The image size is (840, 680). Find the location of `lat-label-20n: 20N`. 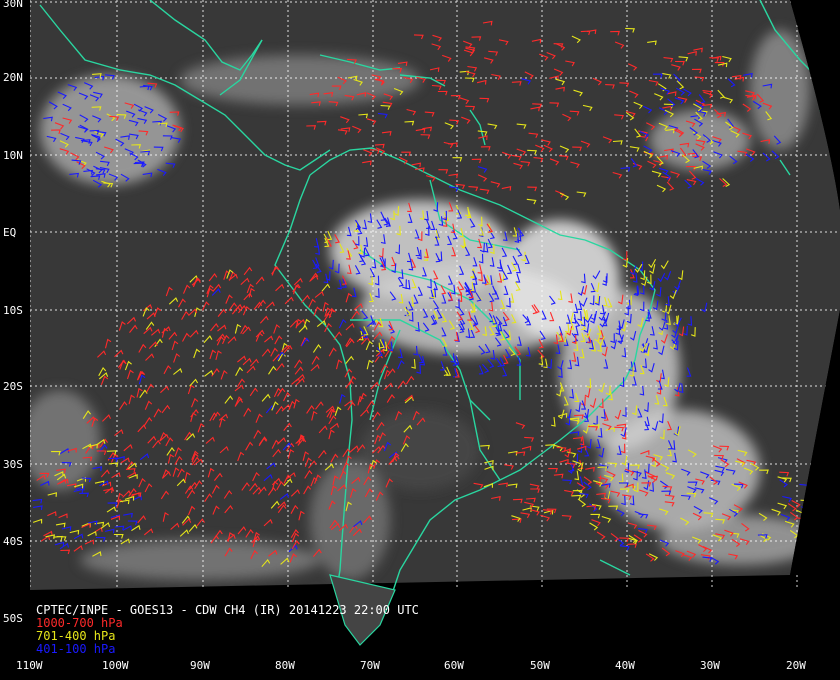

lat-label-20n: 20N is located at coordinates (13, 77).